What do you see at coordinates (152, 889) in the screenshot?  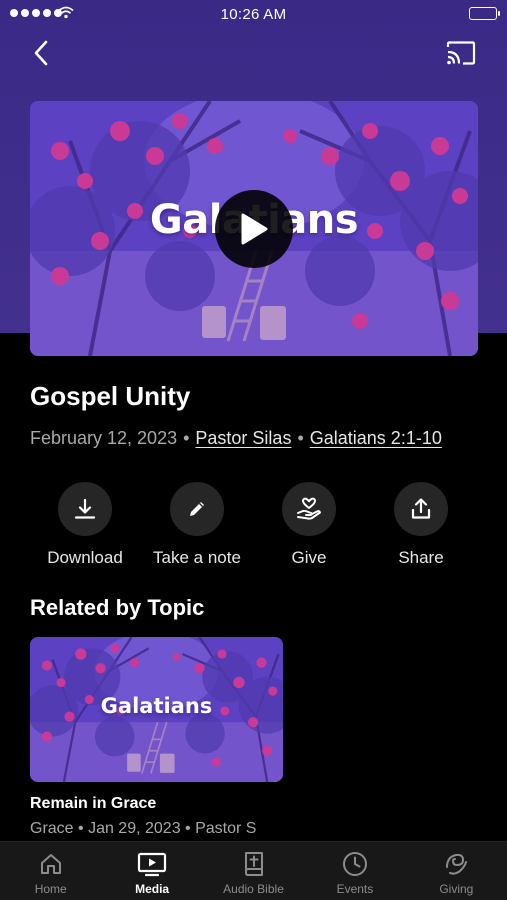 I see `tab-media-label: Media` at bounding box center [152, 889].